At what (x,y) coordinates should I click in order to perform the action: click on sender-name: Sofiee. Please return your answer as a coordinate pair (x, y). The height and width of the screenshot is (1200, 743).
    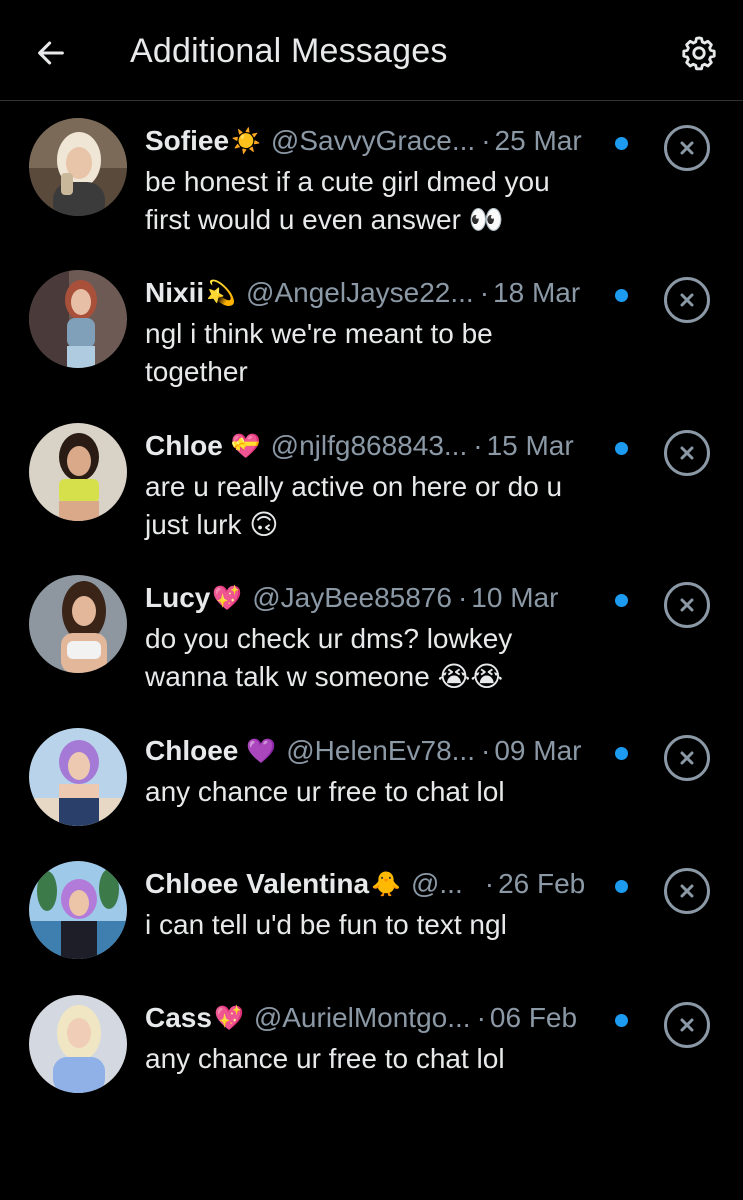
    Looking at the image, I should click on (187, 140).